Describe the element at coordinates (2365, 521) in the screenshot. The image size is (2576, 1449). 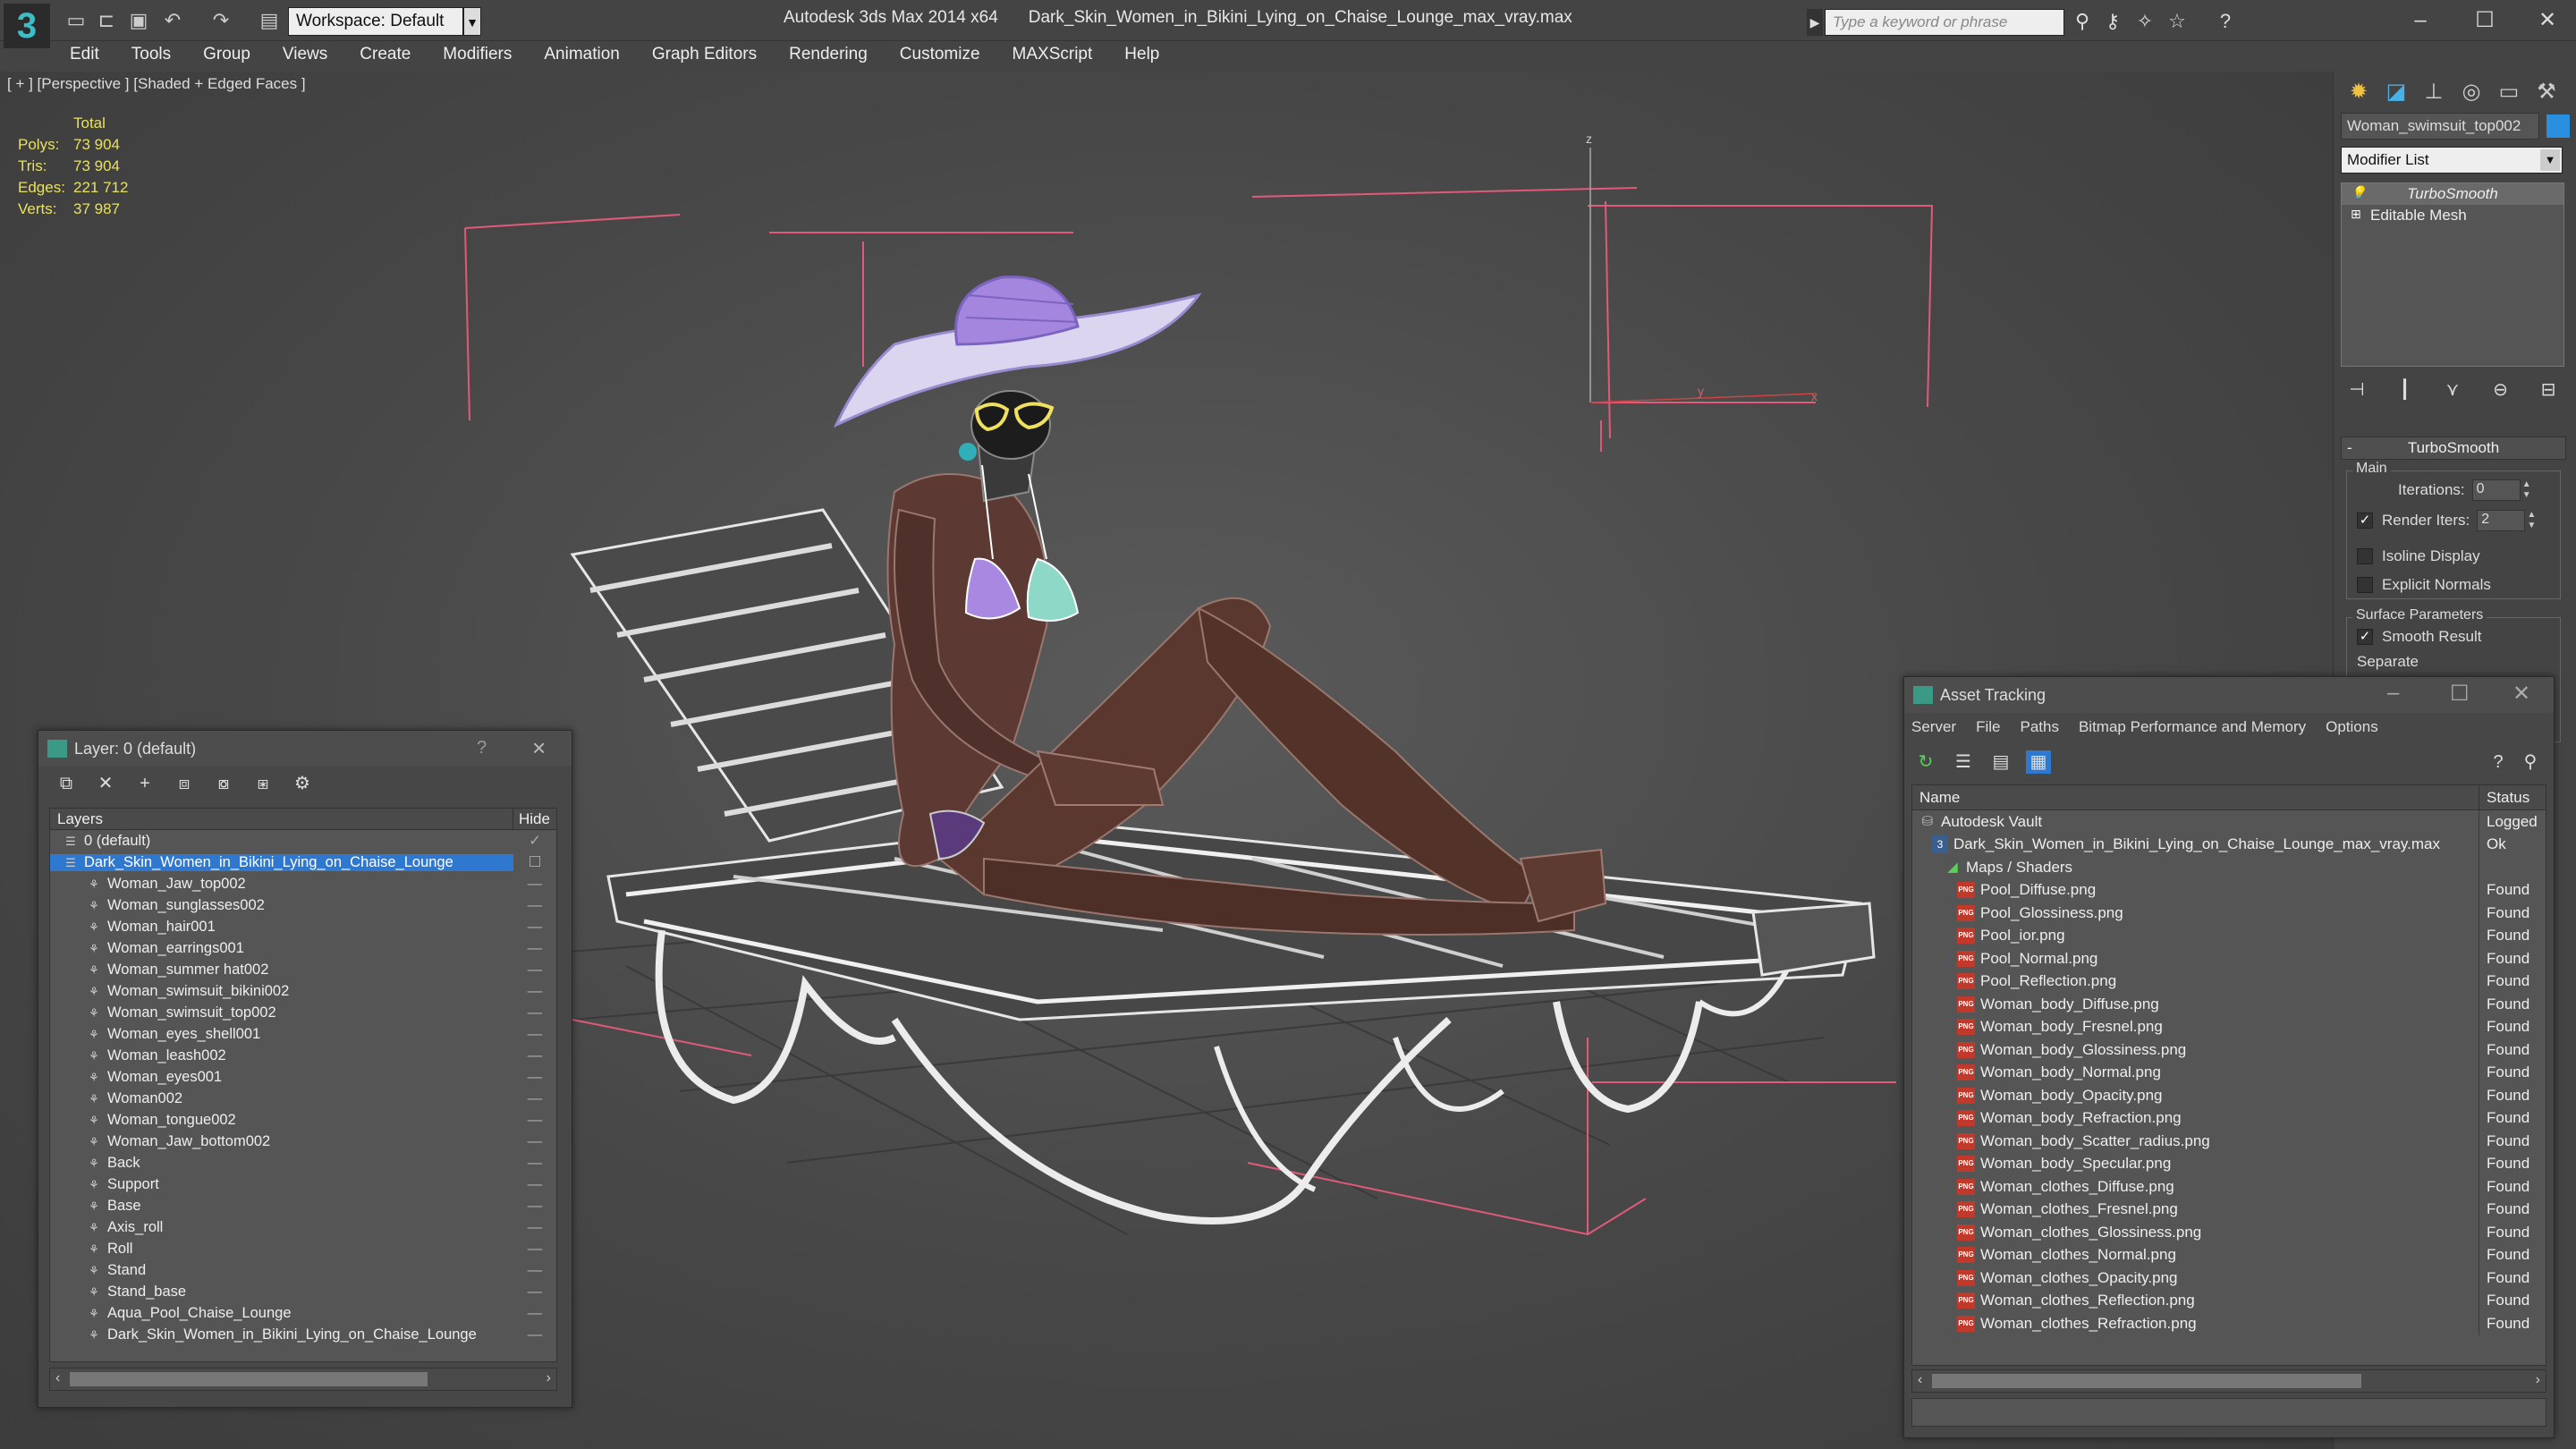
I see `render-iters-checkbox: ✓` at that location.